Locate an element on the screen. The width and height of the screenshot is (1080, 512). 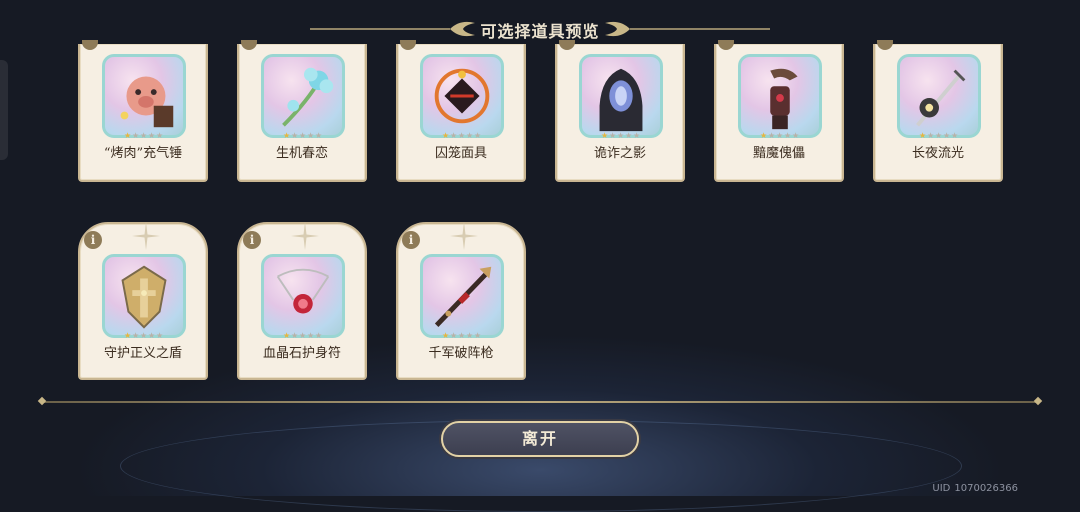
item-card: ★ ★ ★ ★ ★ 囚笼面具 is located at coordinates (461, 111).